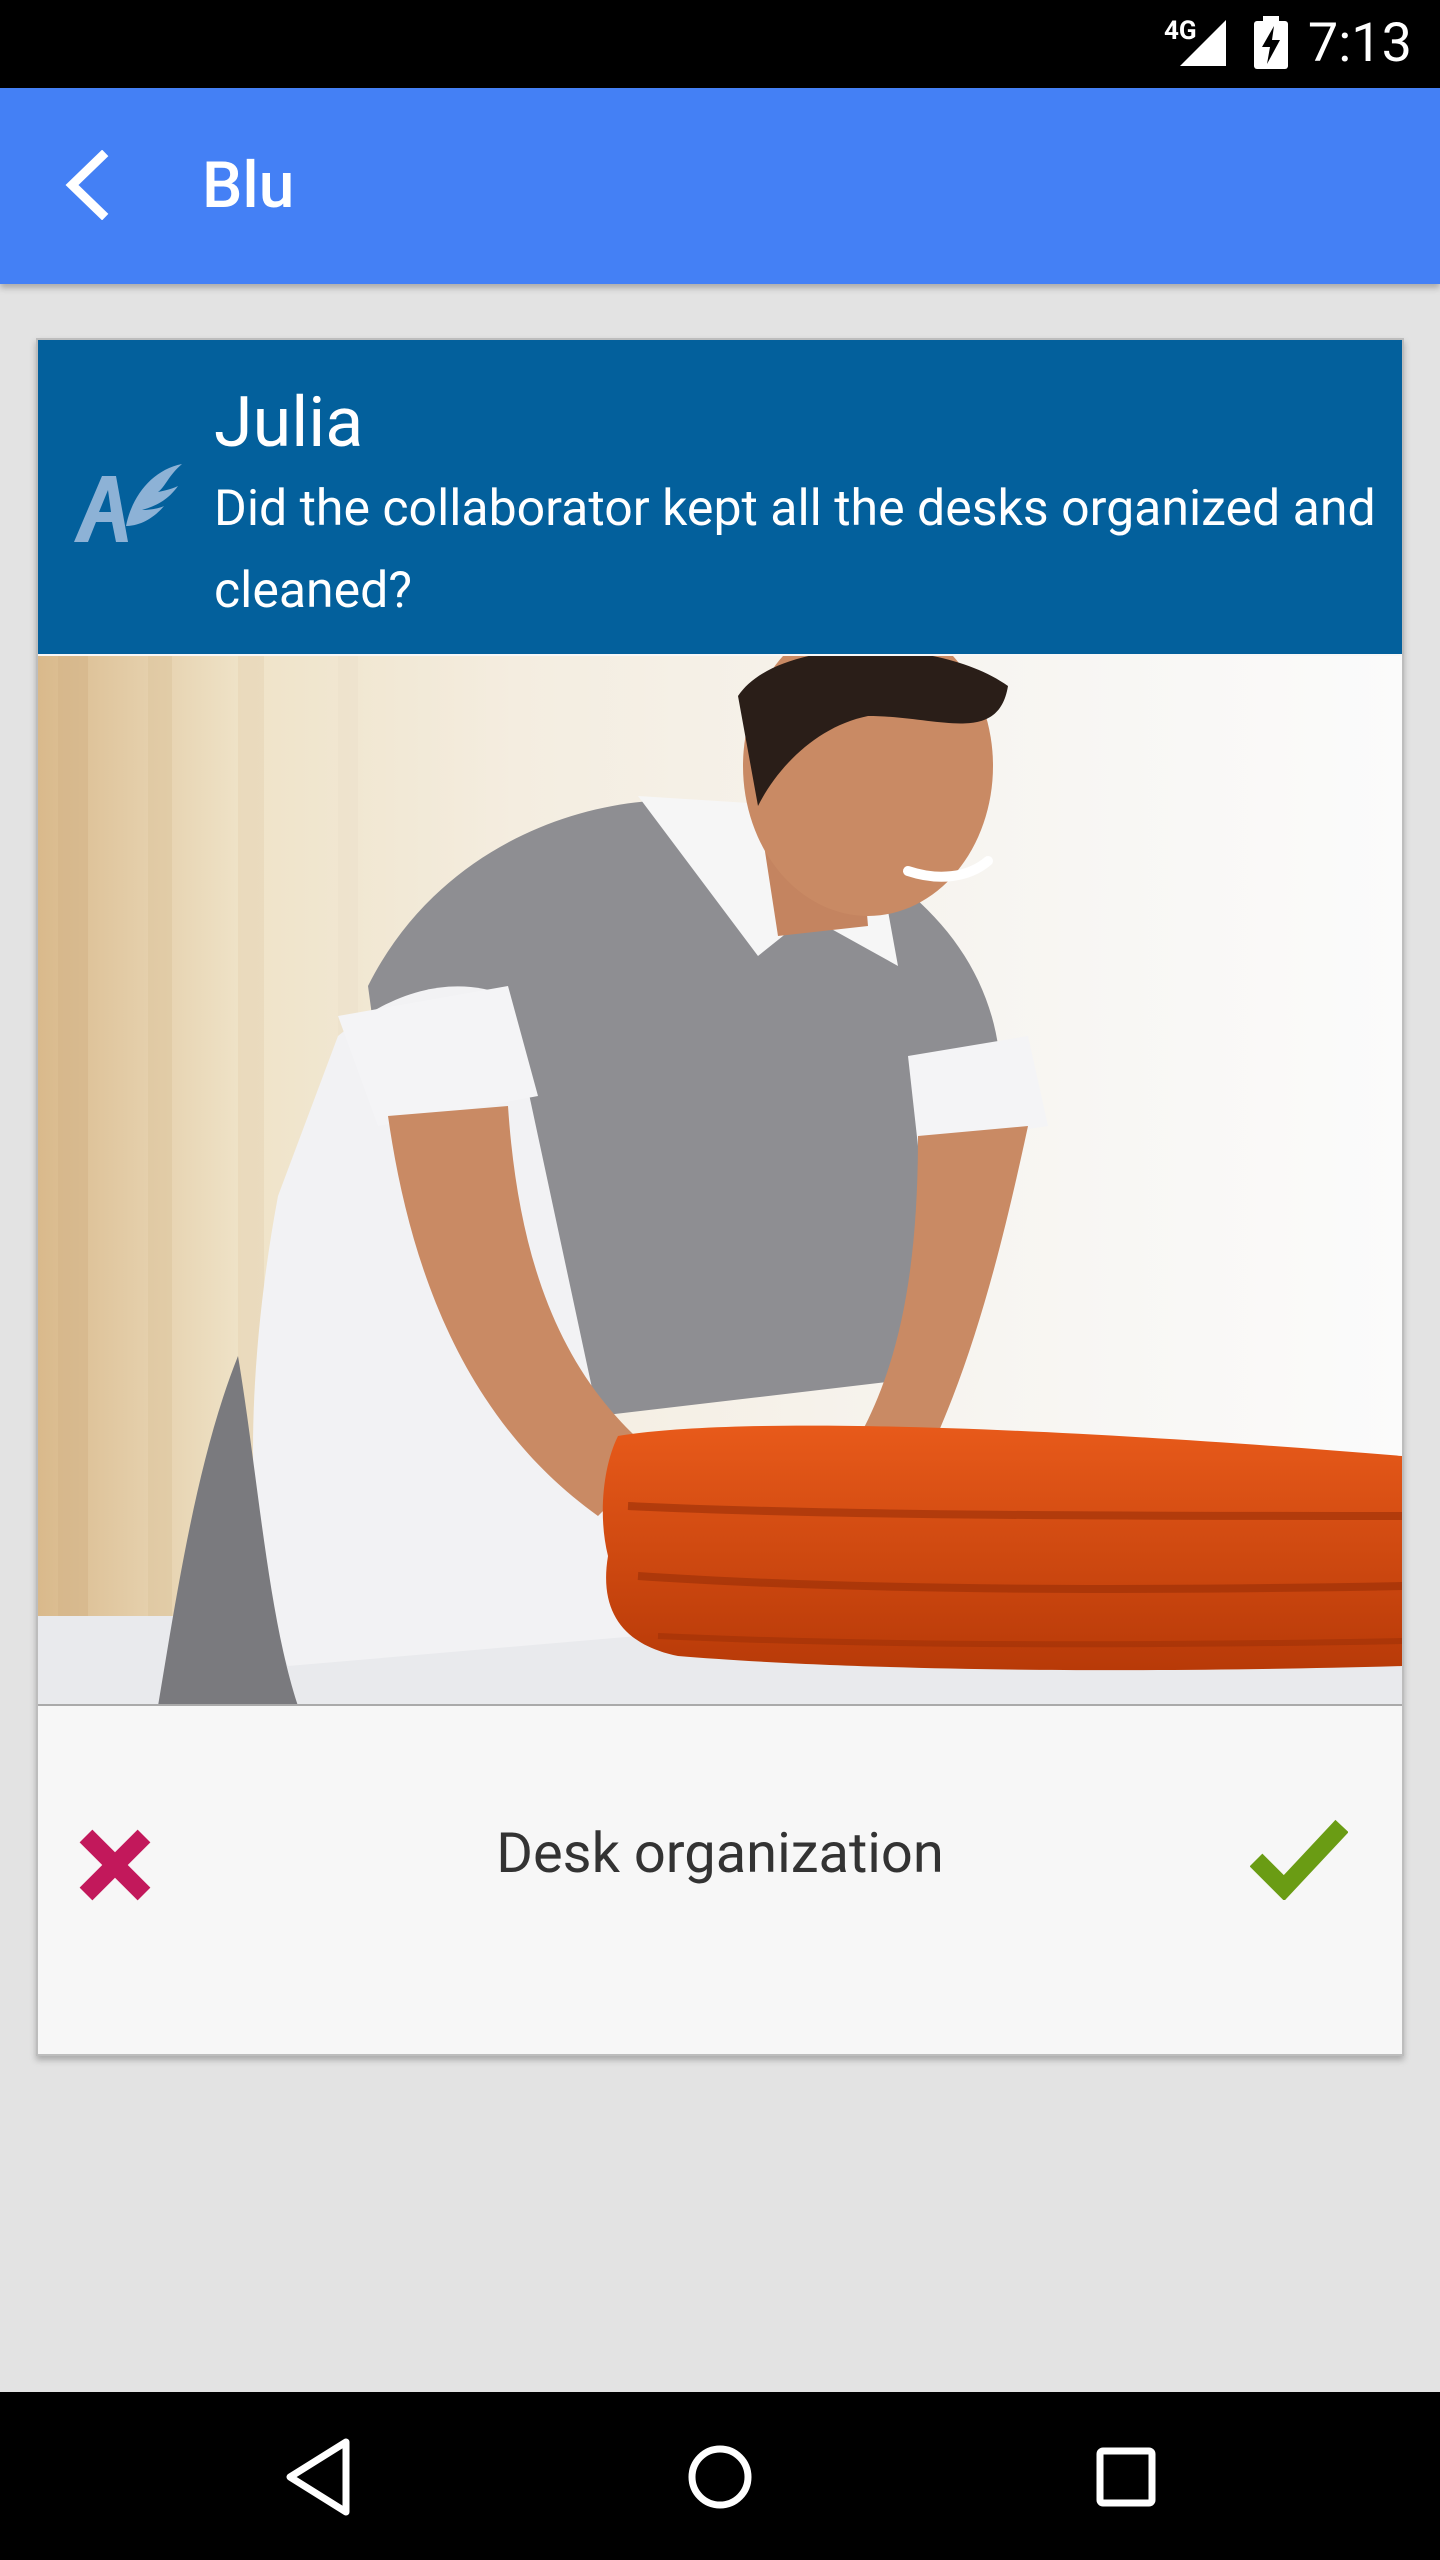 Image resolution: width=1440 pixels, height=2560 pixels. I want to click on winged-a-logo, so click(128, 503).